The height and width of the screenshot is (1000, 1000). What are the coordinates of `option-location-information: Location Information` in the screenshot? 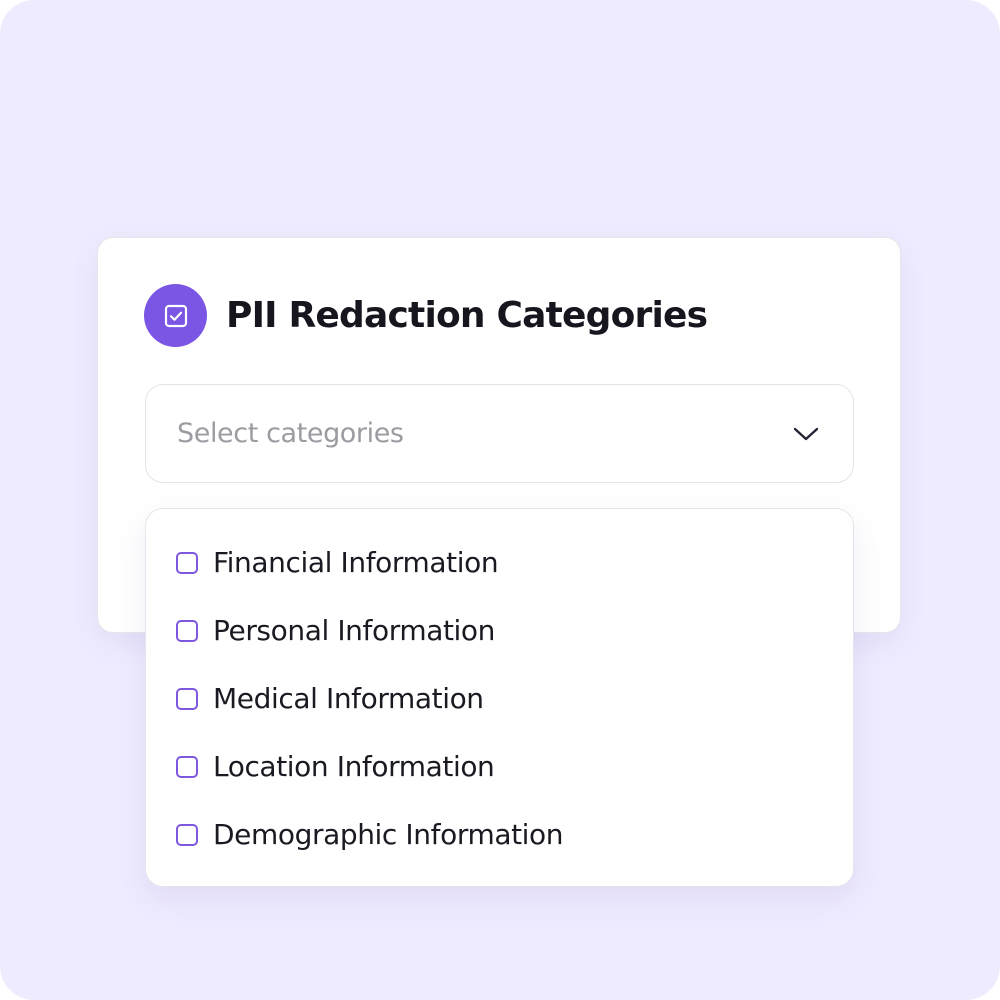 It's located at (455, 767).